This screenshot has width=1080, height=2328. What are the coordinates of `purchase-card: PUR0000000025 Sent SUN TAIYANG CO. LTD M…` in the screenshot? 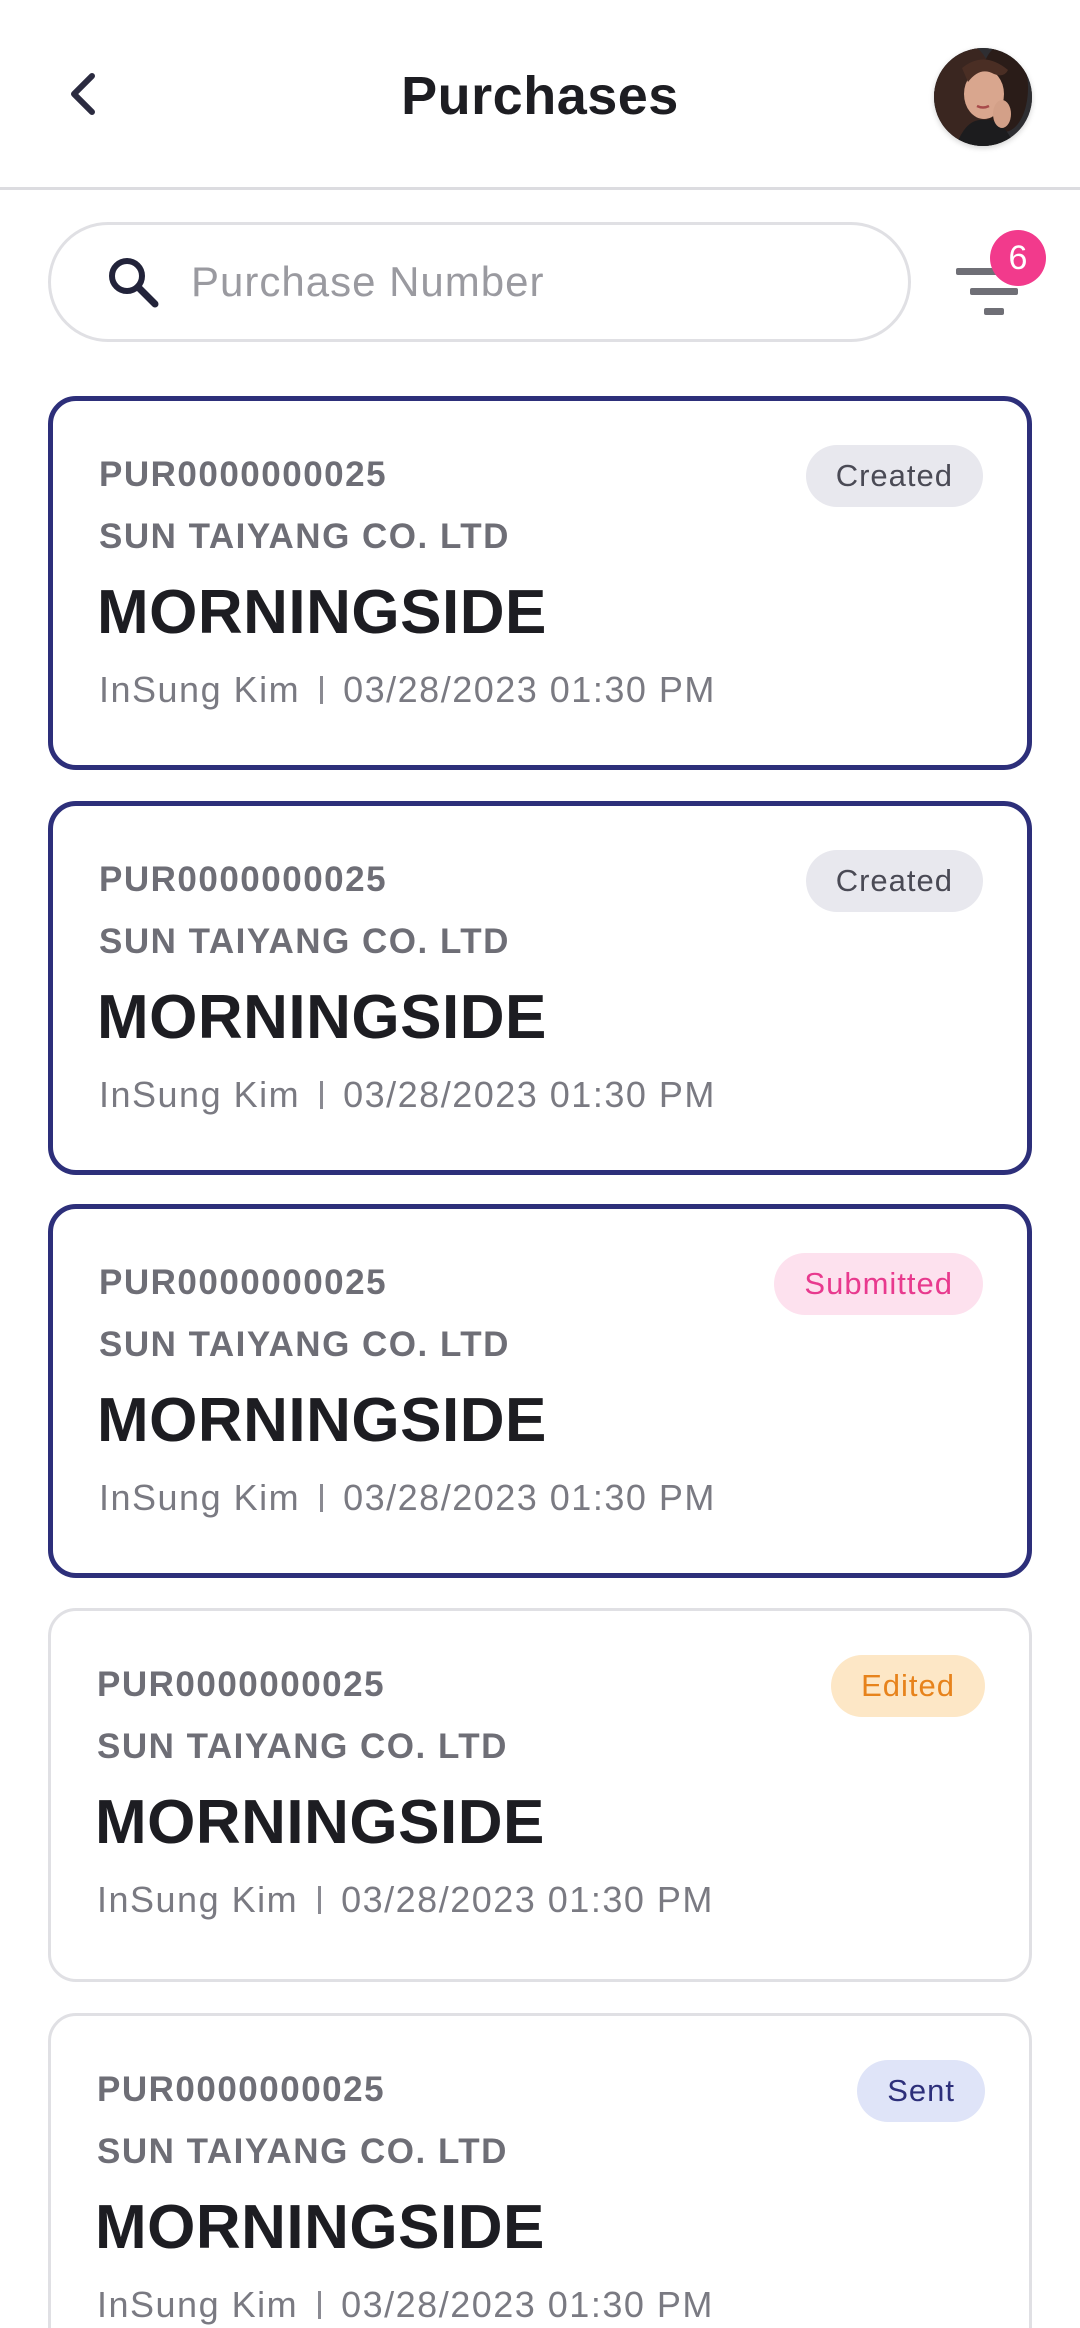 It's located at (540, 2170).